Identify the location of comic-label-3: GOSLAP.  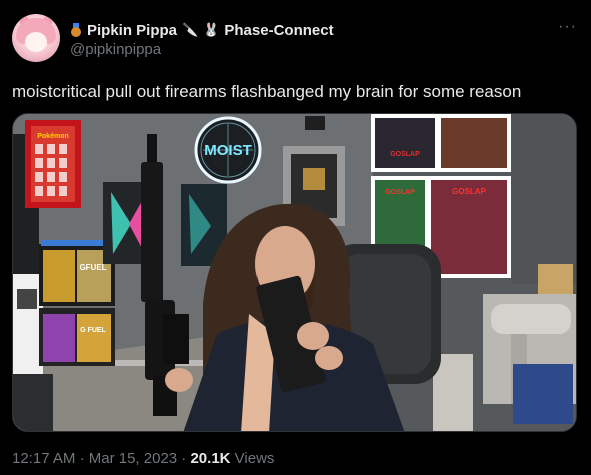
(469, 191).